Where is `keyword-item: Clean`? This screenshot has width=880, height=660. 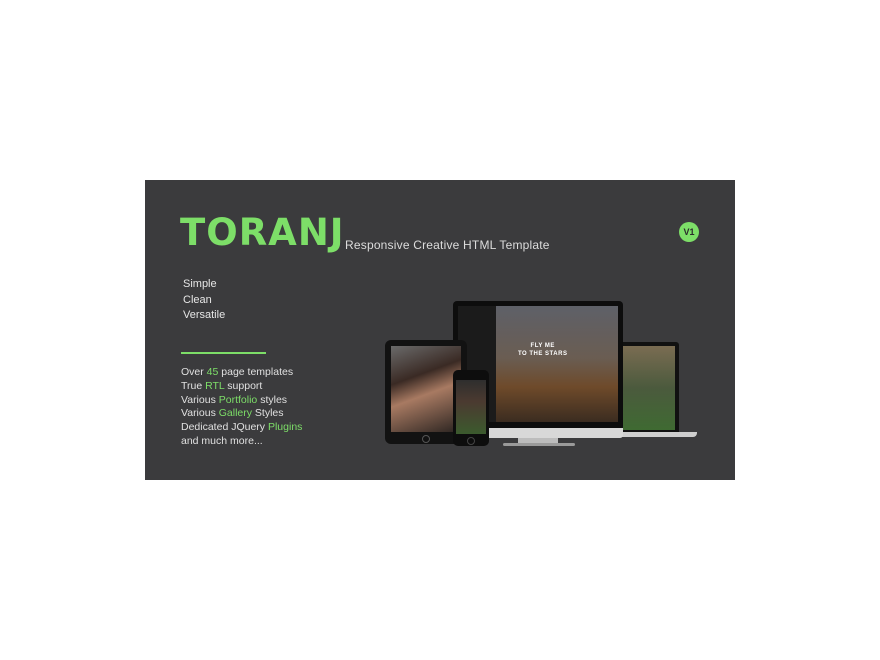
keyword-item: Clean is located at coordinates (197, 299).